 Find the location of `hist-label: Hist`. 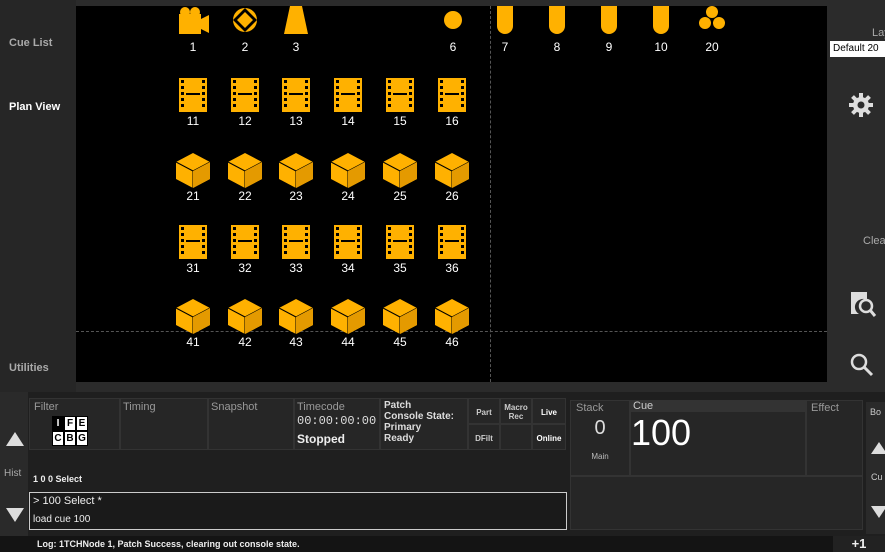

hist-label: Hist is located at coordinates (13, 473).